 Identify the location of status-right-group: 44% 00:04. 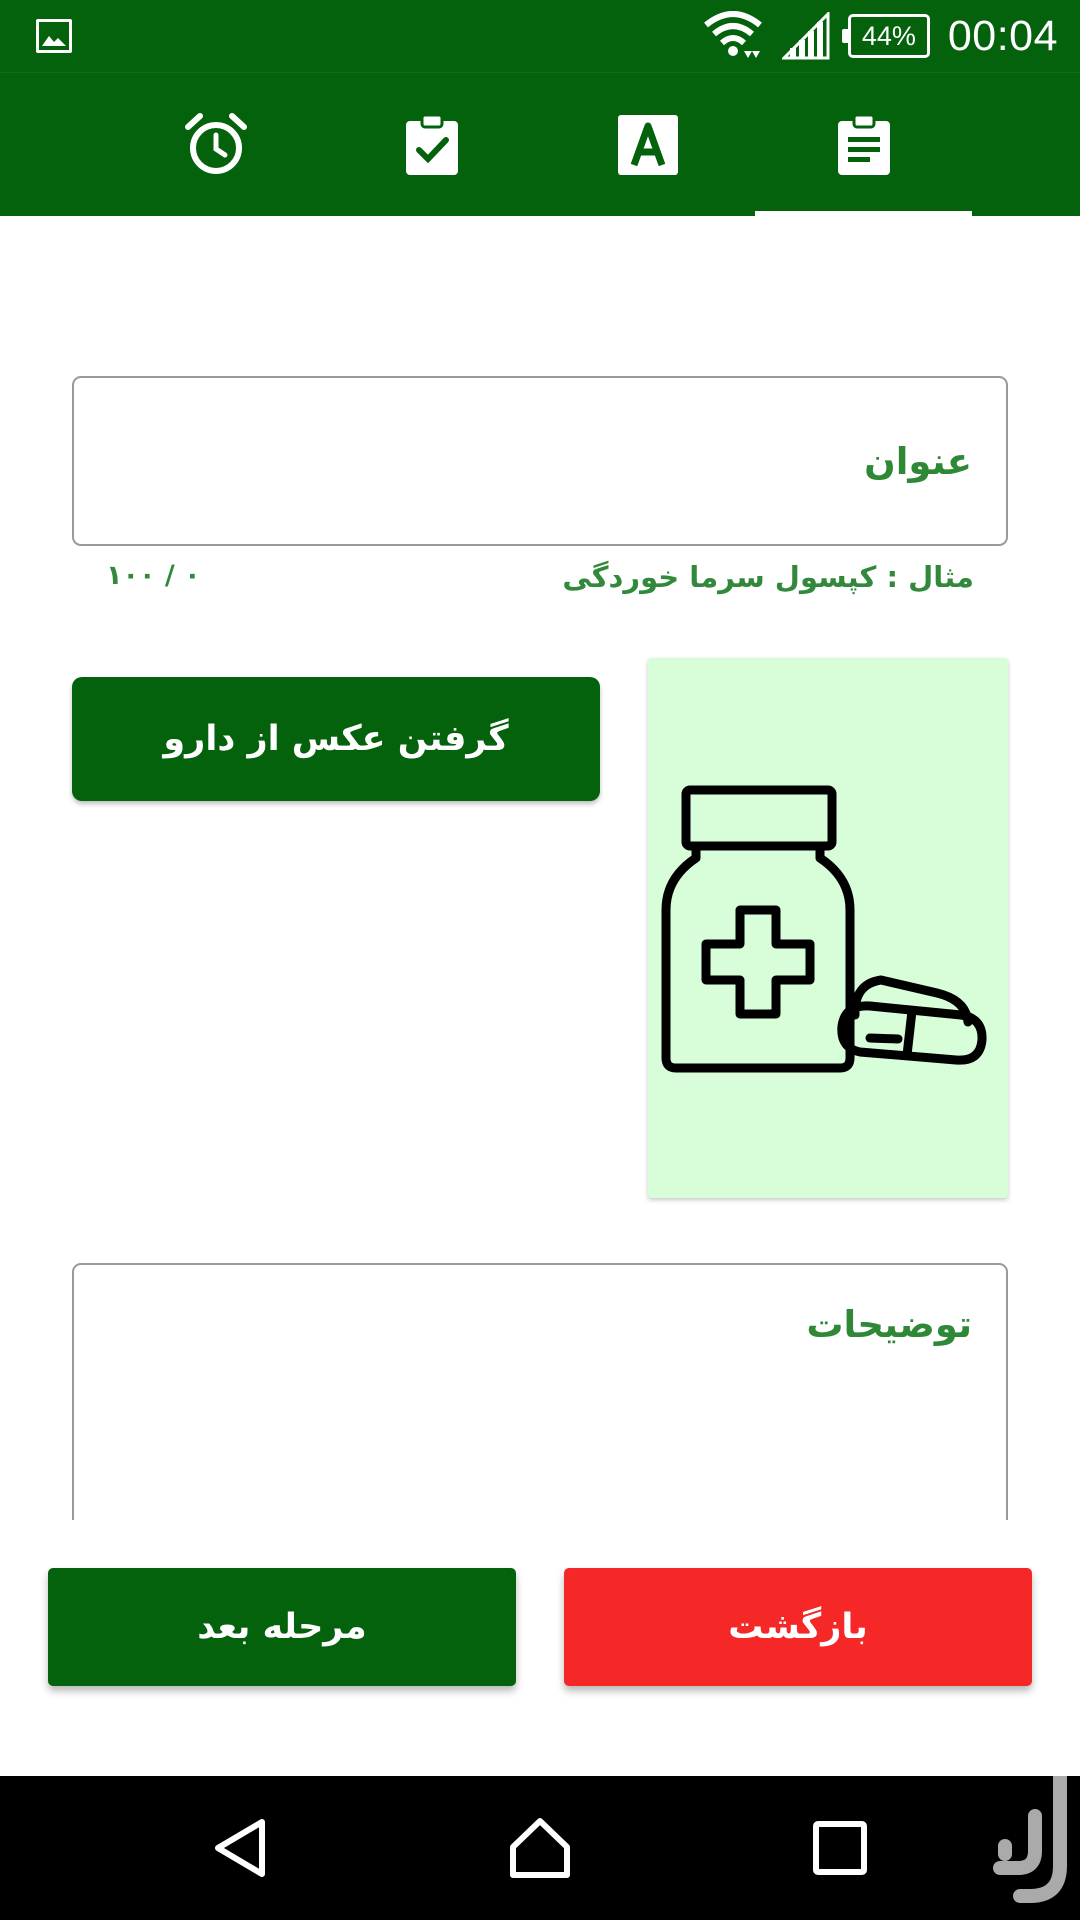
(880, 36).